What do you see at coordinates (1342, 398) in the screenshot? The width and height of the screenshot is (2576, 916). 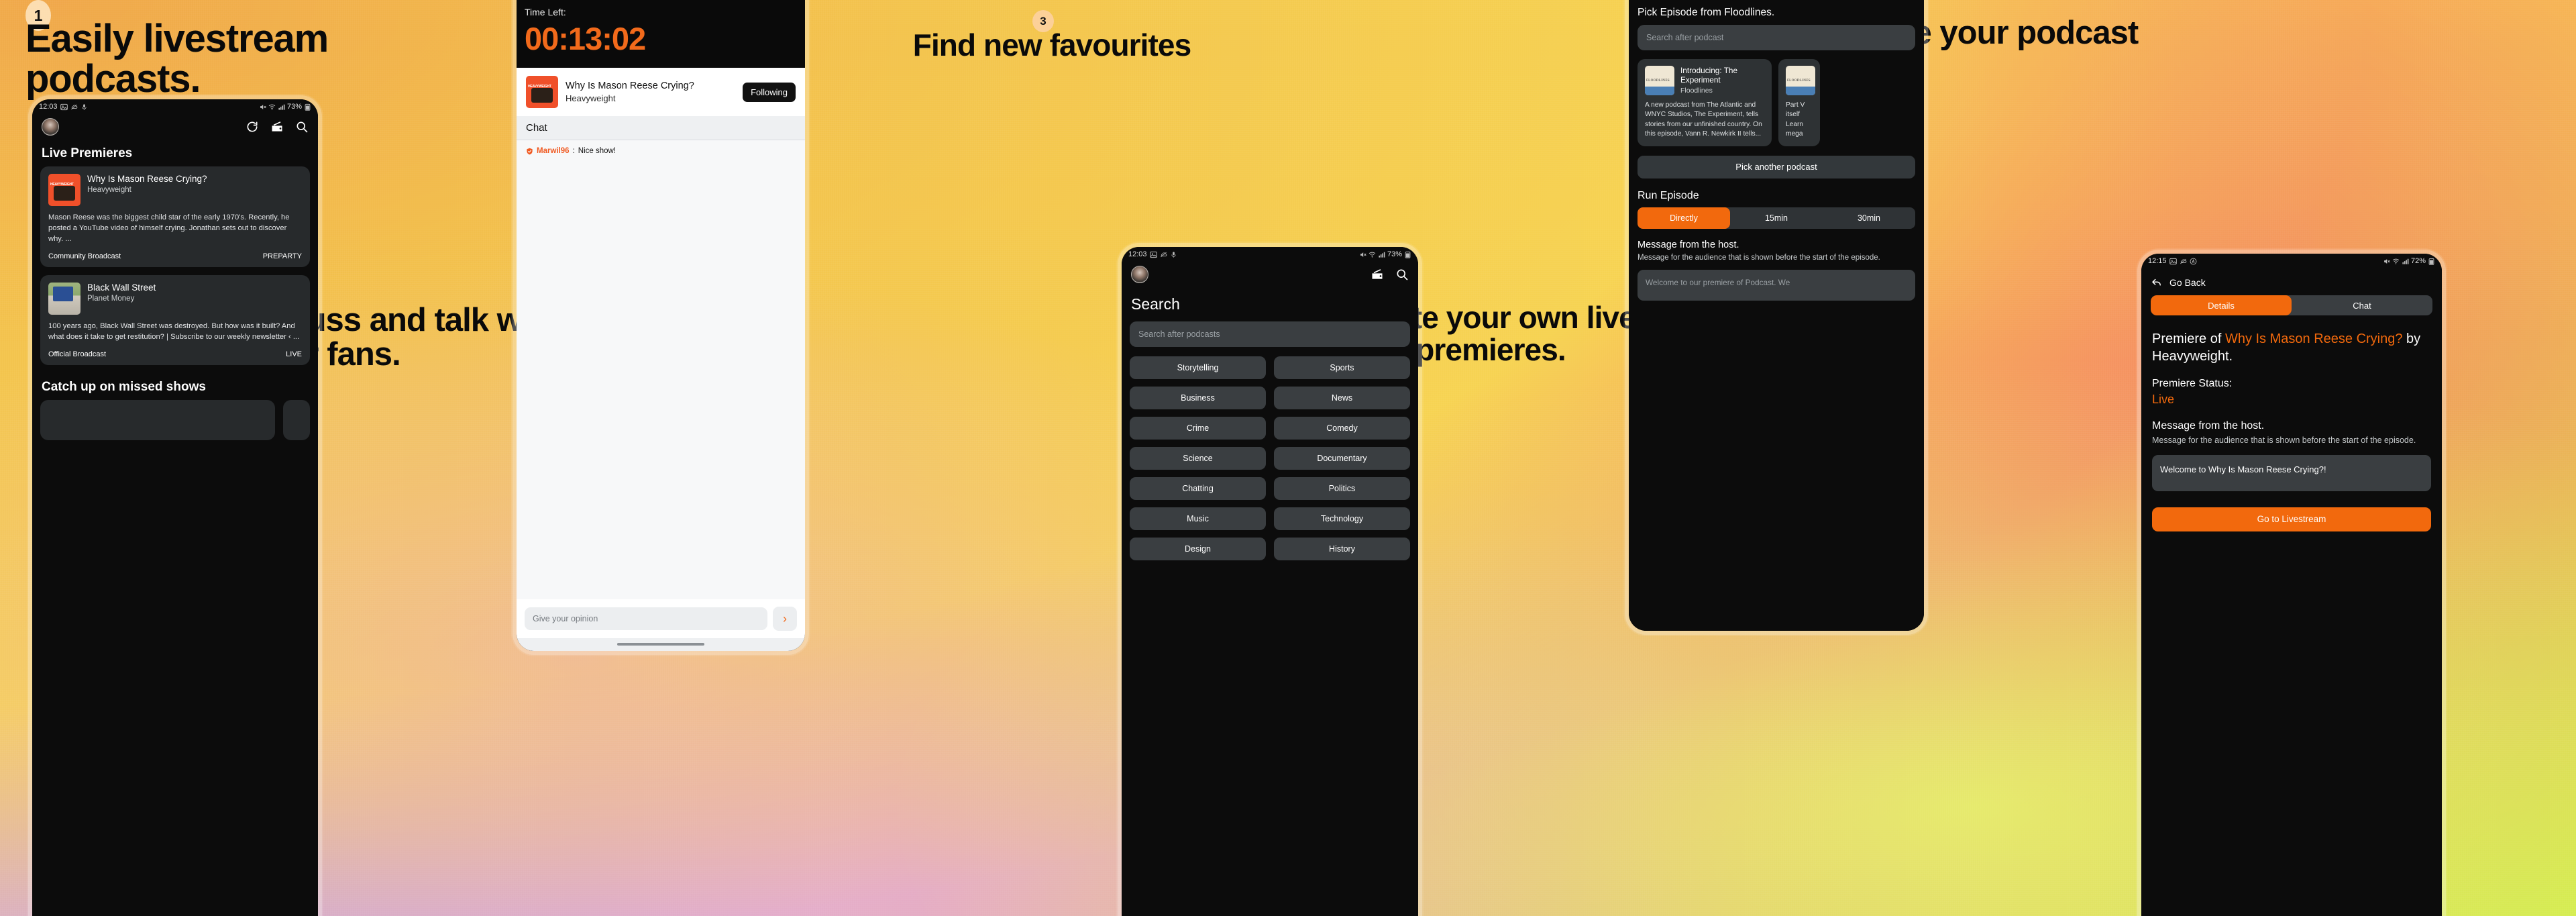 I see `category-chip: News` at bounding box center [1342, 398].